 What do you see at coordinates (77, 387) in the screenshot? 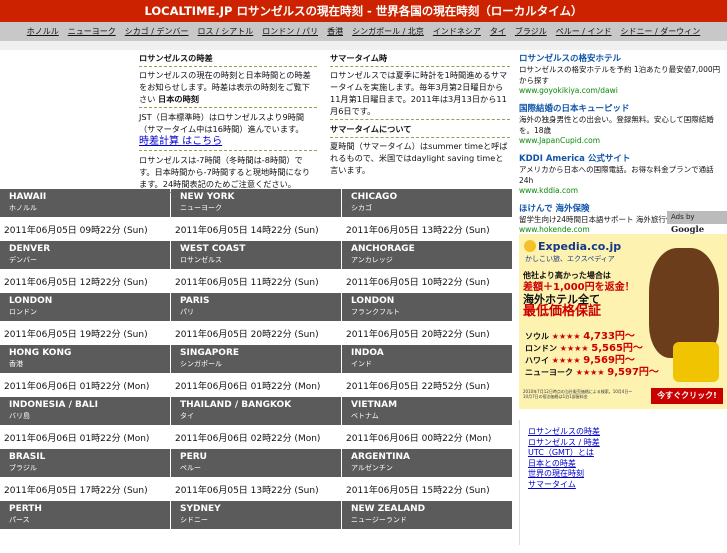
I see `city-time: 2011年06月06日 01時22分 (Mon)` at bounding box center [77, 387].